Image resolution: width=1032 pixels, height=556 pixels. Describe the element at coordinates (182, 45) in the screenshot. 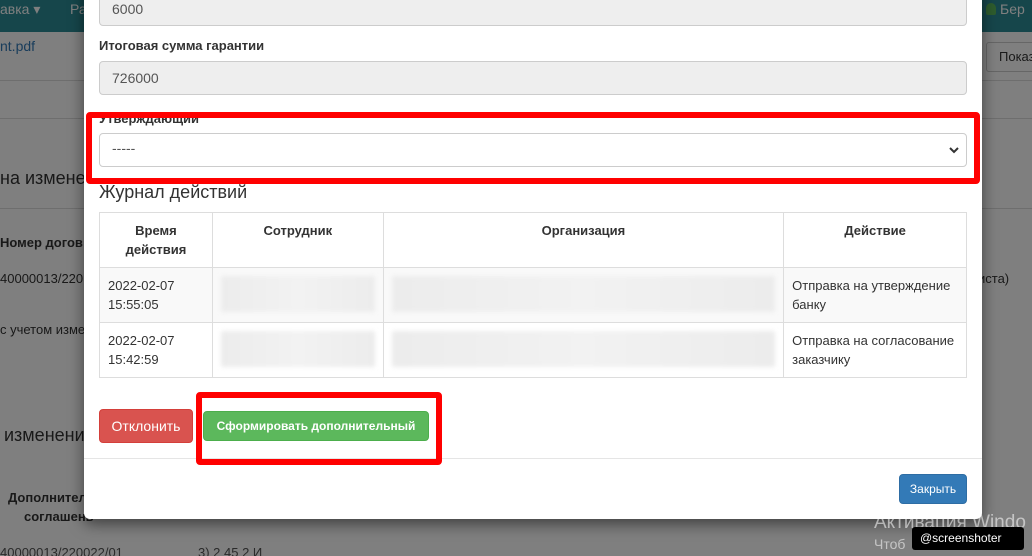

I see `total-guarantee-label: Итоговая сумма гарантии` at that location.